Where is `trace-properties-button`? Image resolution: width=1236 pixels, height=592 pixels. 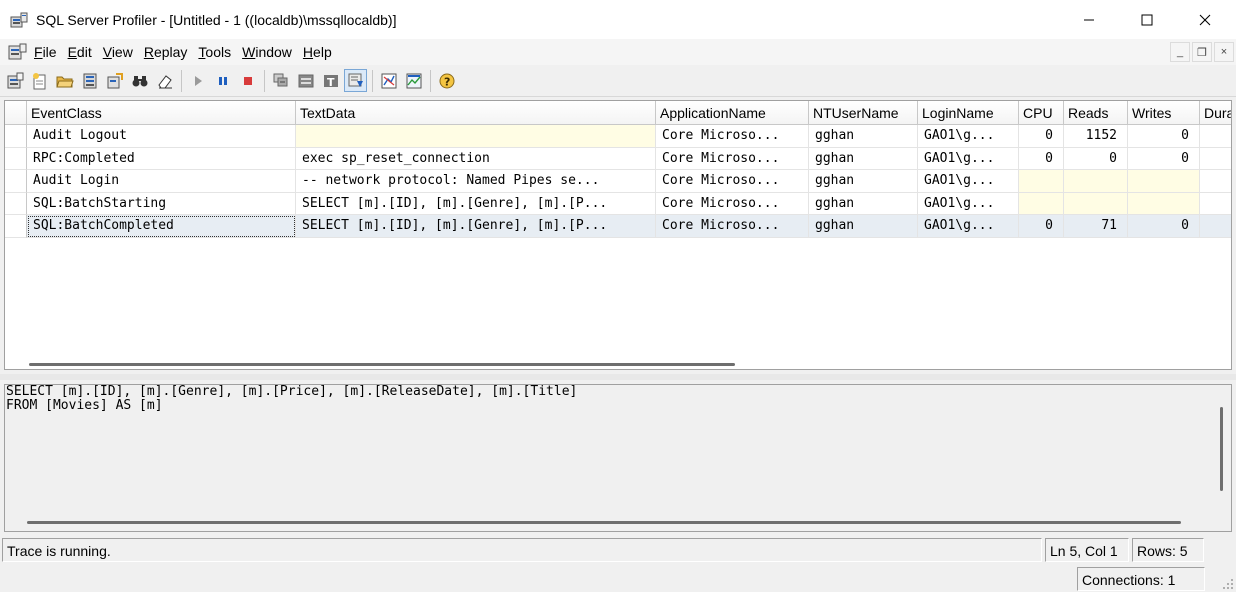 trace-properties-button is located at coordinates (280, 80).